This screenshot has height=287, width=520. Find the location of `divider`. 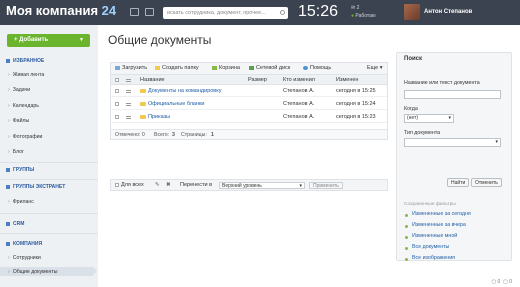

divider is located at coordinates (49, 233).